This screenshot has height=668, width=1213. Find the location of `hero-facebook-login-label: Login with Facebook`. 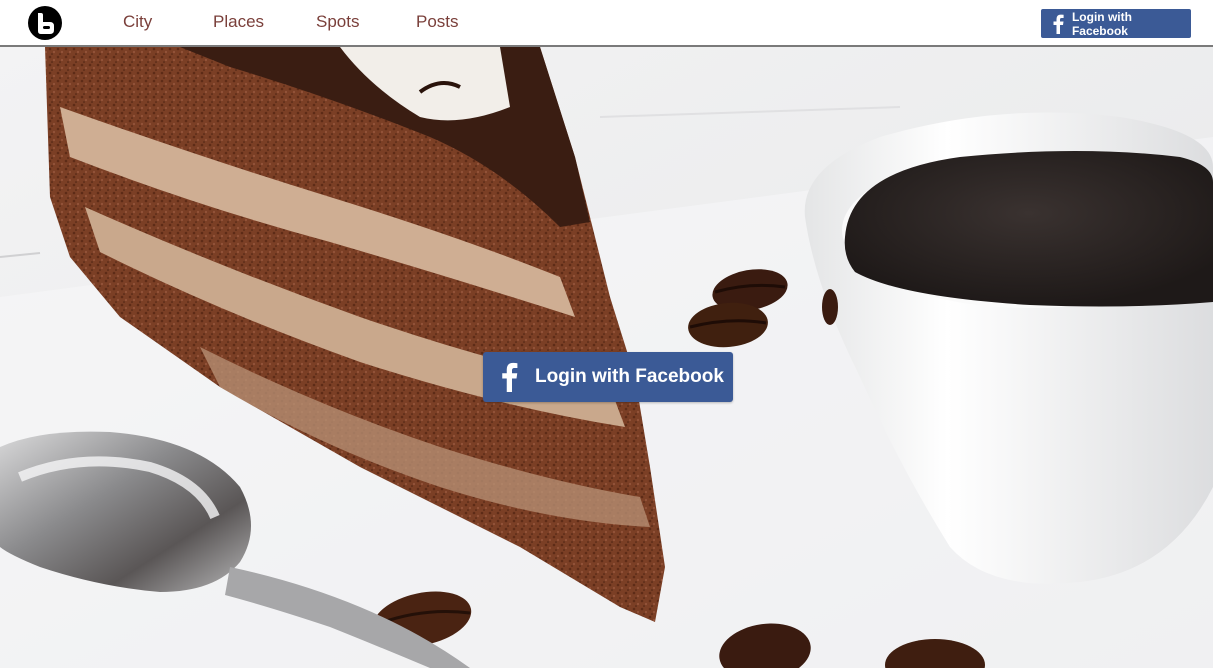

hero-facebook-login-label: Login with Facebook is located at coordinates (629, 376).